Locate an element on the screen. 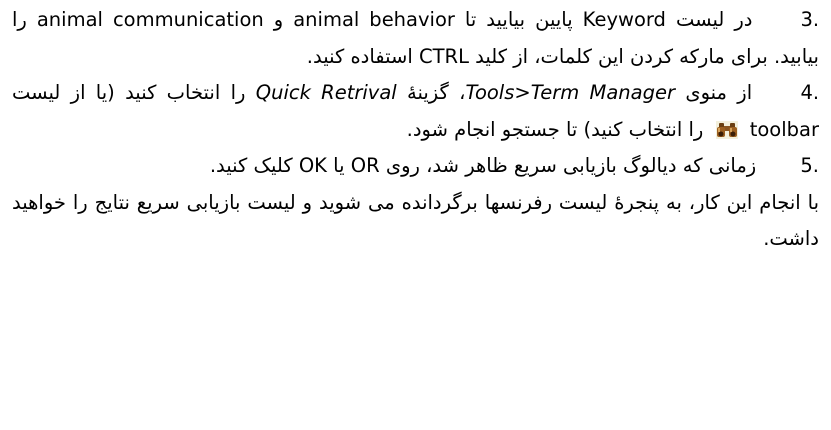  term-animal-communication: animal communication is located at coordinates (150, 19).